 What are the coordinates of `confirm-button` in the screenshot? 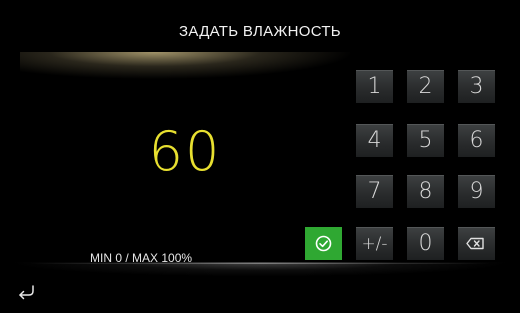 It's located at (323, 243).